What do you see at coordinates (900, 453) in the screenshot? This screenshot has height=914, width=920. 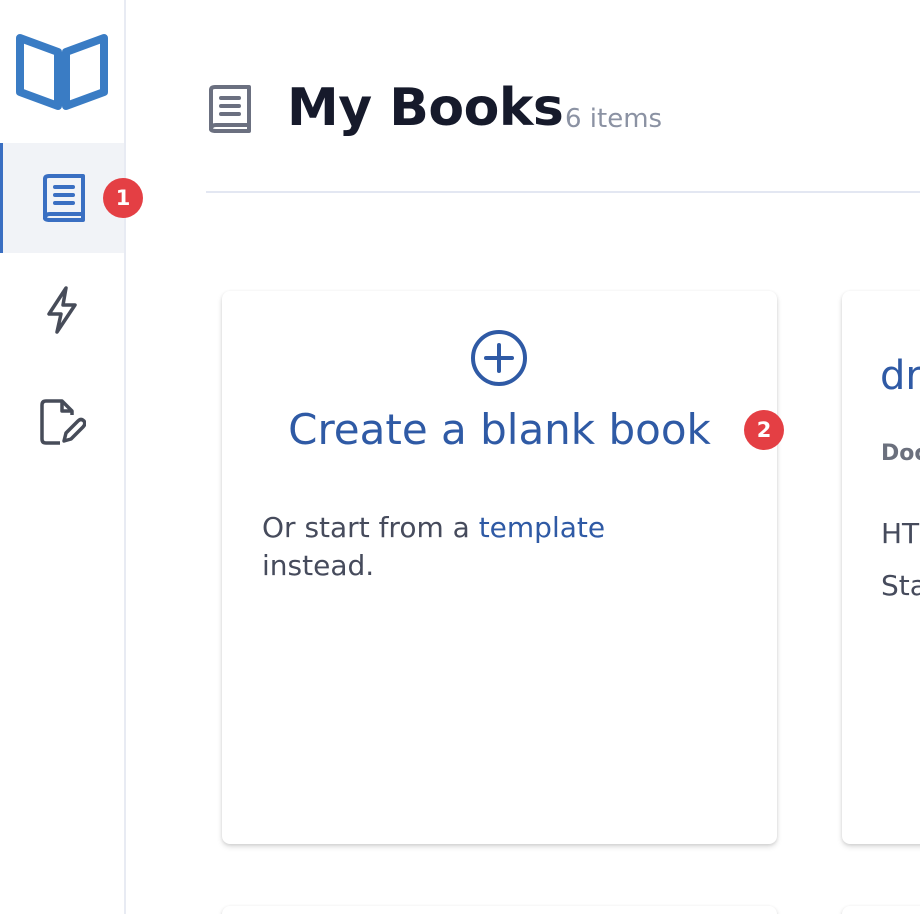 I see `book-card-meta: Doc` at bounding box center [900, 453].